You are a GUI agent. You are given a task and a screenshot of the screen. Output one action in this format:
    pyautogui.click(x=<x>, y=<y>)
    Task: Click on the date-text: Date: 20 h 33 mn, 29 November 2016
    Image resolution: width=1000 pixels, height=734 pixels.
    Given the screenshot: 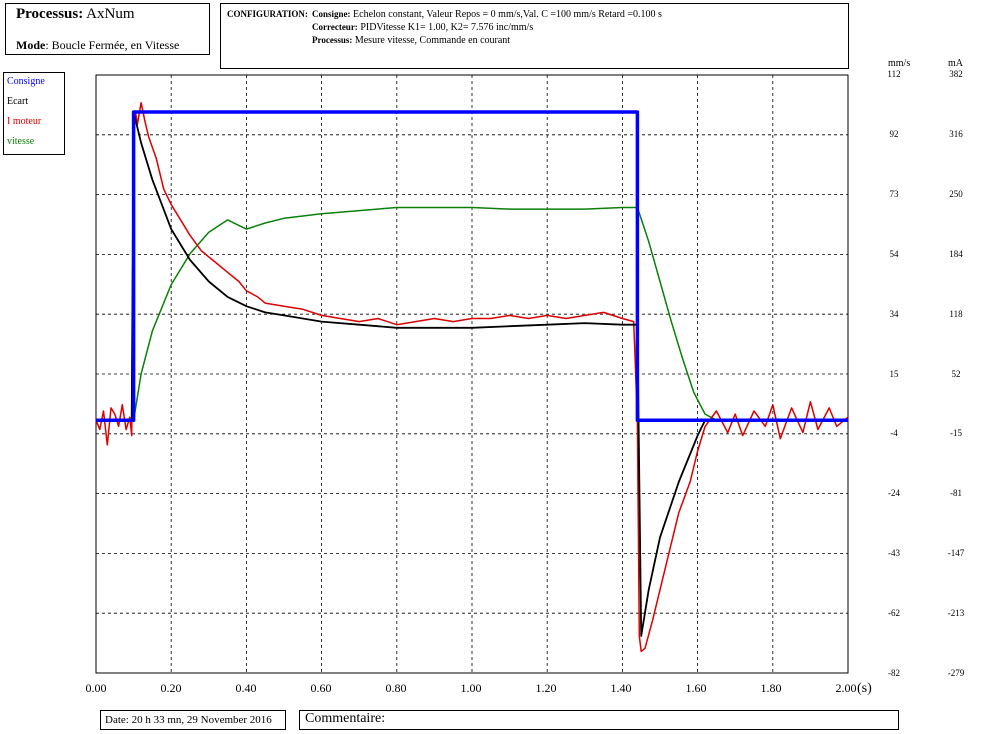 What is the action you would take?
    pyautogui.click(x=188, y=720)
    